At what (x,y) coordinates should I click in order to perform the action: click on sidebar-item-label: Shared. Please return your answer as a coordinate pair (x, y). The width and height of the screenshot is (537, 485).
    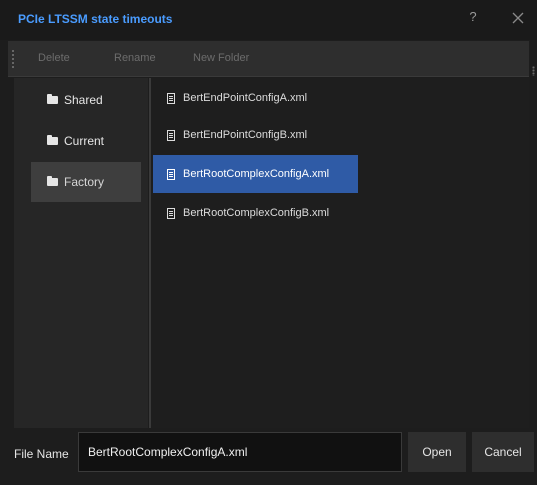
    Looking at the image, I should click on (83, 100).